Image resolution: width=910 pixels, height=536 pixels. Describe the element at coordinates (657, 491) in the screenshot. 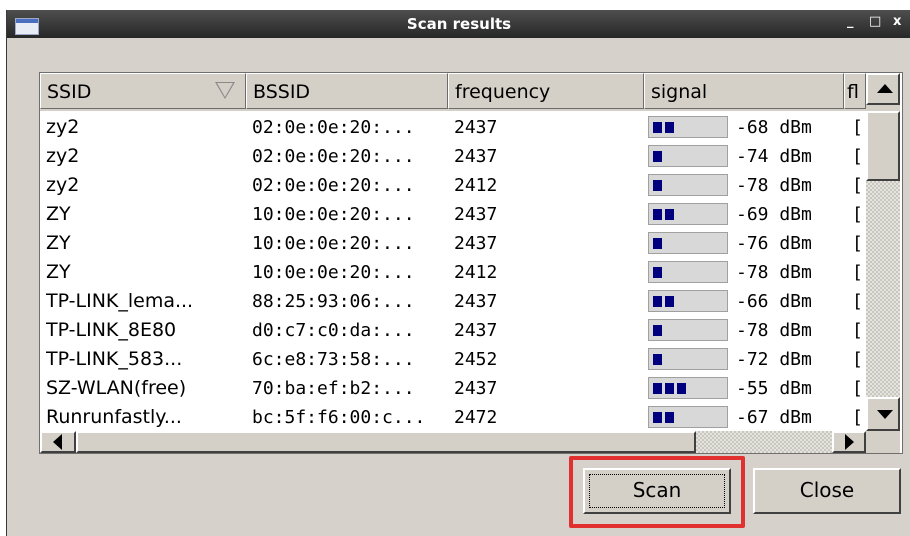

I see `scan-button: Scan` at that location.